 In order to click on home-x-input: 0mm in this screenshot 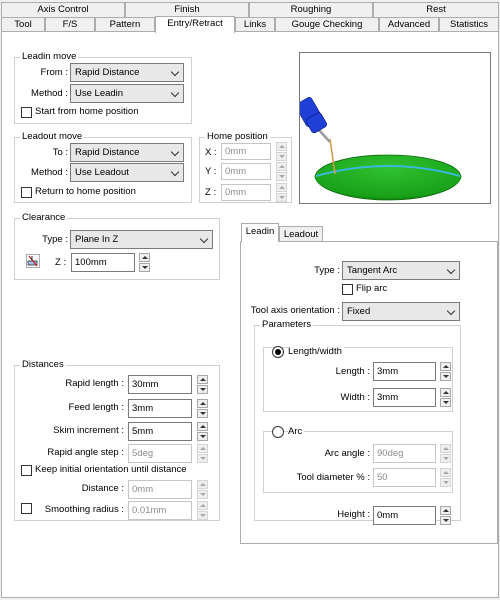, I will do `click(246, 151)`.